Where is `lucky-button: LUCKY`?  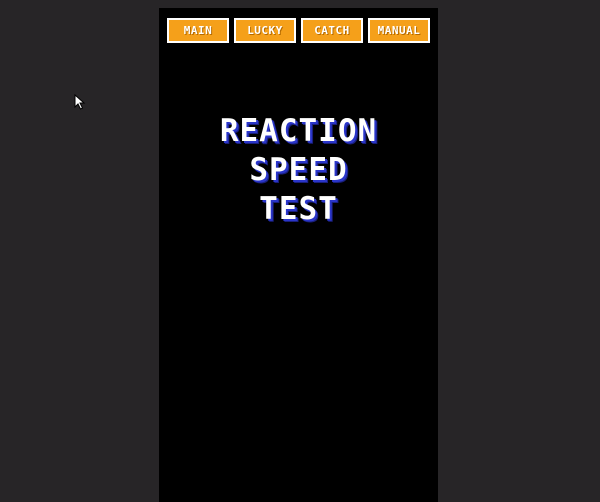 lucky-button: LUCKY is located at coordinates (265, 30).